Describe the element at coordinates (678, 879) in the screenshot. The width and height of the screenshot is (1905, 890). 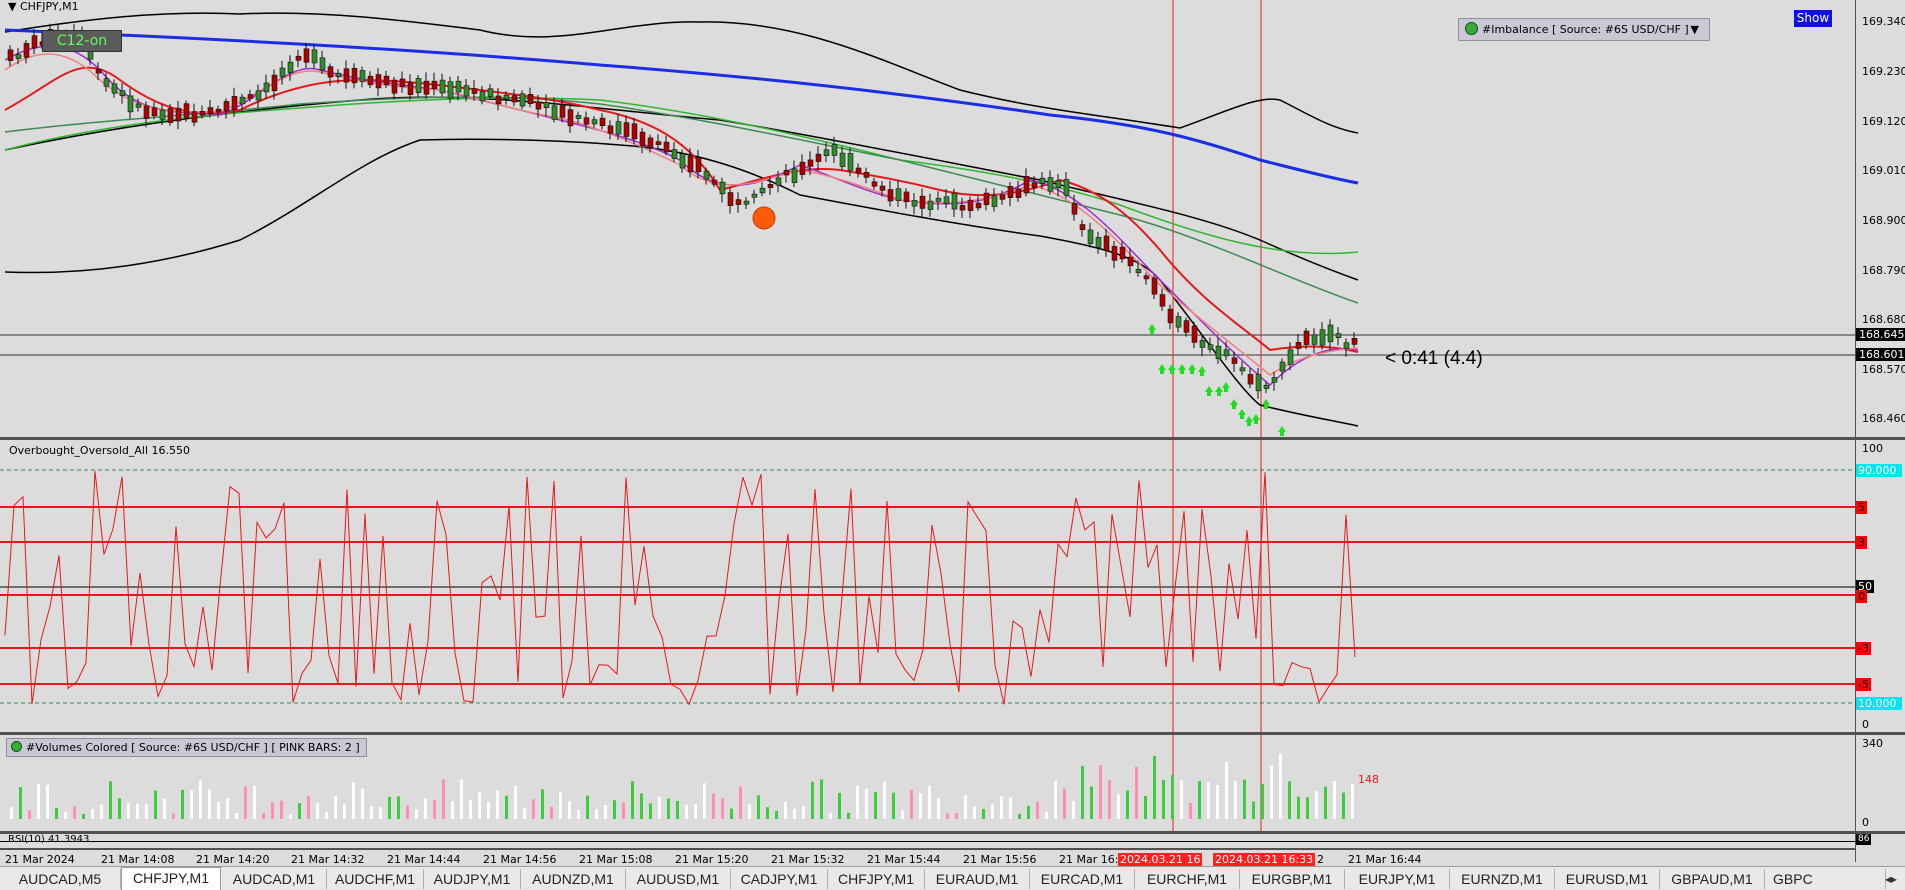
I see `tab-audusd-m1: AUDUSD,M1` at that location.